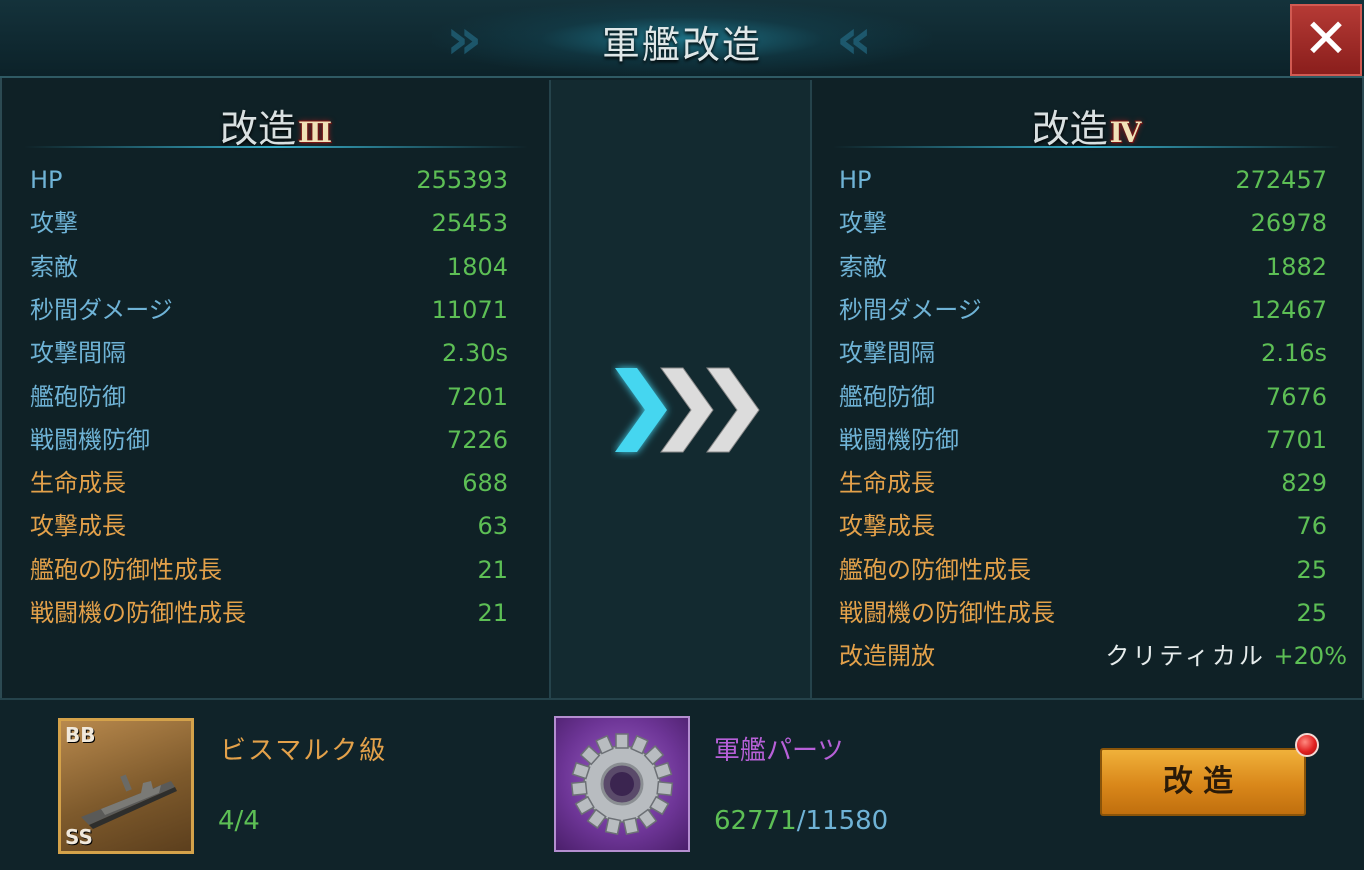 This screenshot has height=870, width=1364. What do you see at coordinates (269, 526) in the screenshot?
I see `stat-row: 攻撃成長 63` at bounding box center [269, 526].